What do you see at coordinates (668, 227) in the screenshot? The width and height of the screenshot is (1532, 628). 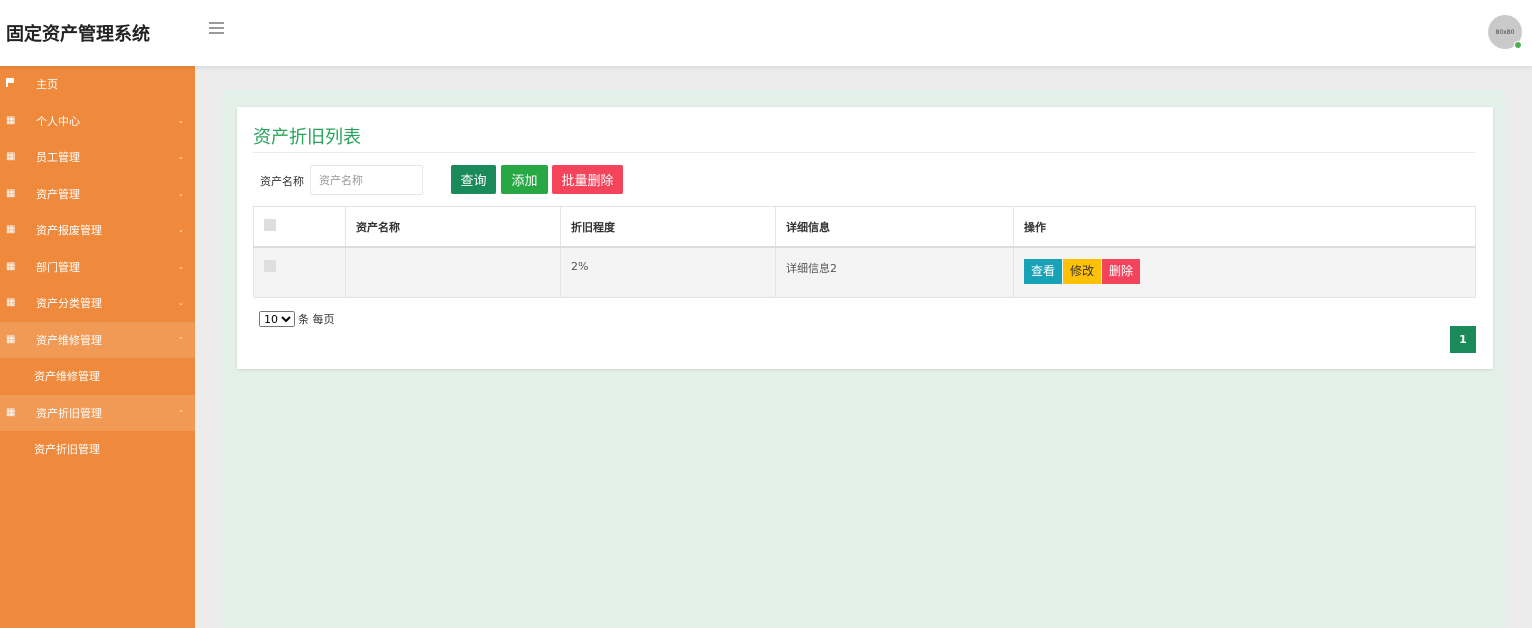 I see `column-header: 折旧程度` at bounding box center [668, 227].